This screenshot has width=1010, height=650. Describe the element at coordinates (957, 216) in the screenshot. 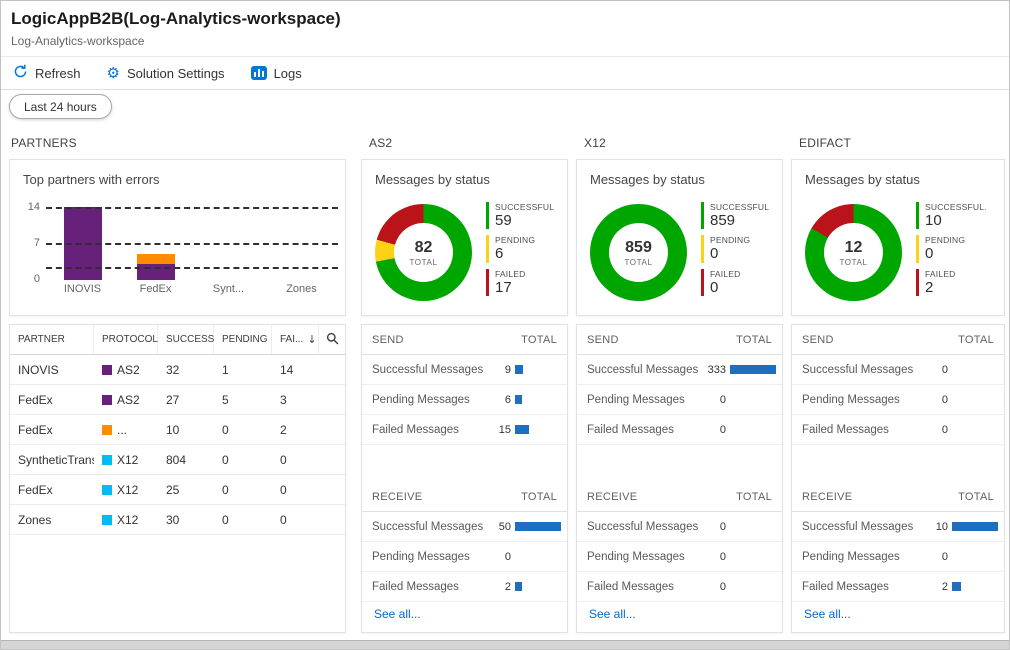

I see `legend-item-successful: SUCCESSFUL. 10` at that location.